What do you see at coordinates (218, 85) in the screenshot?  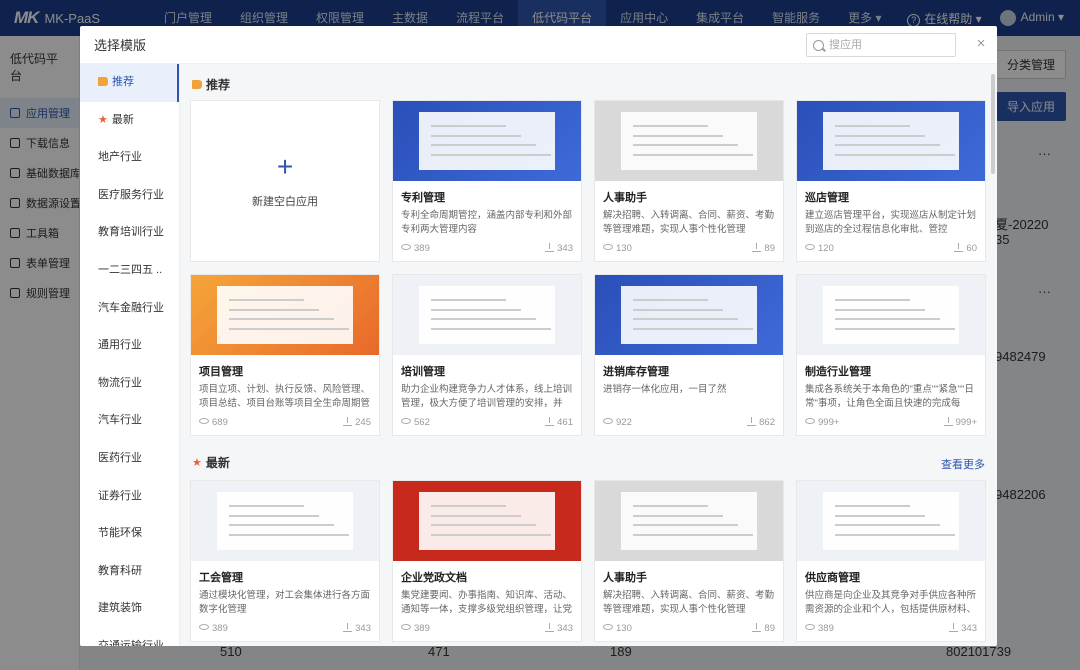 I see `recommend-title: 推荐` at bounding box center [218, 85].